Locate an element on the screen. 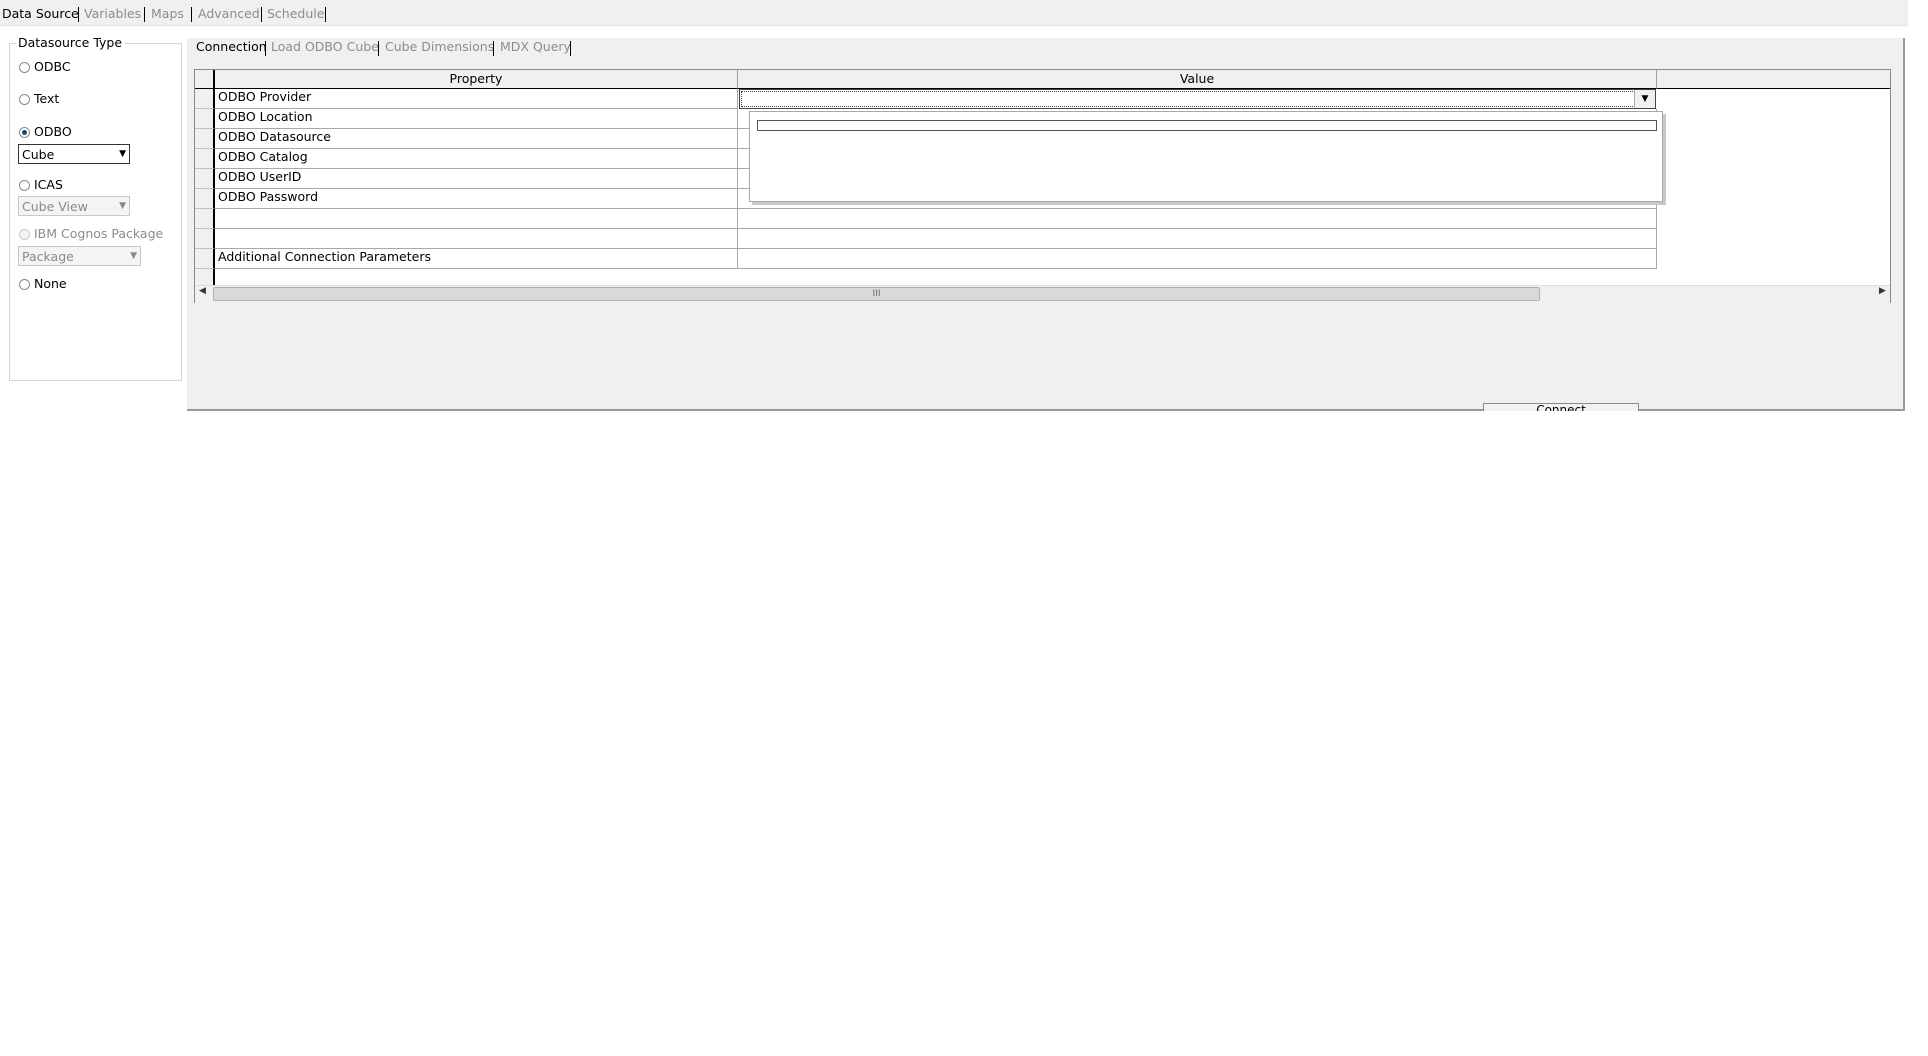  property-cell: ODBO Provider is located at coordinates (476, 99).